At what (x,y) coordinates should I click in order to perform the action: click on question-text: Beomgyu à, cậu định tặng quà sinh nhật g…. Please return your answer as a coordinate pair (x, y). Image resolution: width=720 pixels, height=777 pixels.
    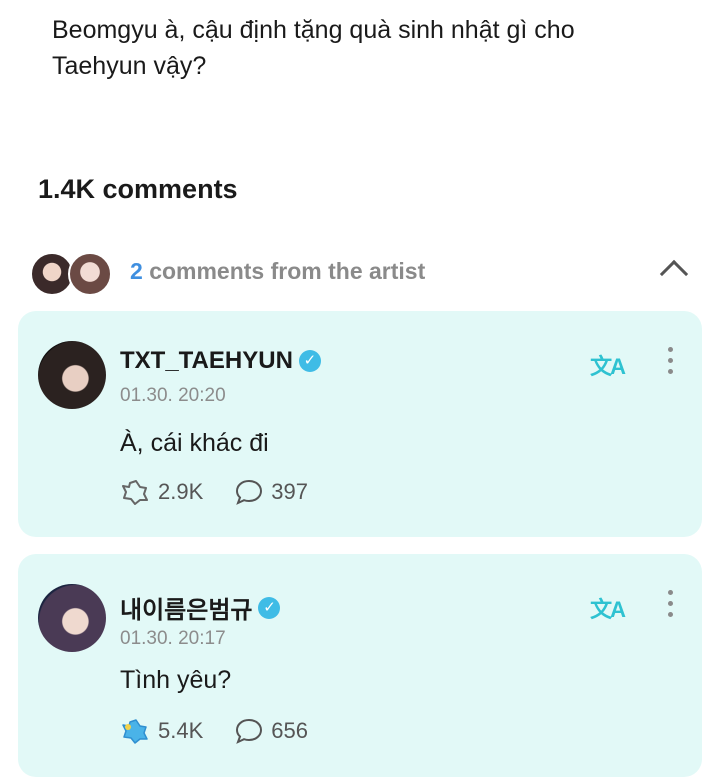
    Looking at the image, I should click on (313, 48).